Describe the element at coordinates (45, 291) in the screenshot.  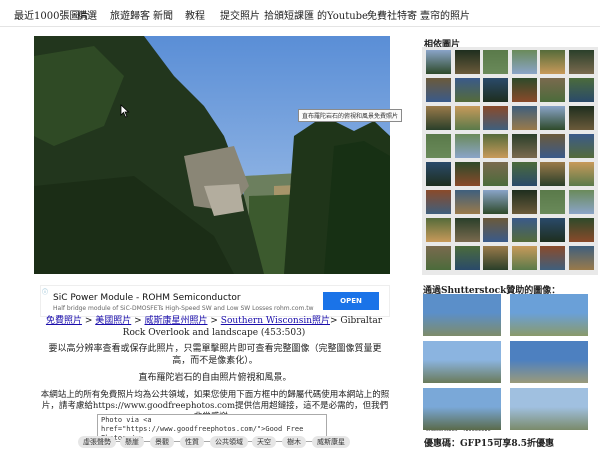
I see `ad-info-icon: ⓘ` at that location.